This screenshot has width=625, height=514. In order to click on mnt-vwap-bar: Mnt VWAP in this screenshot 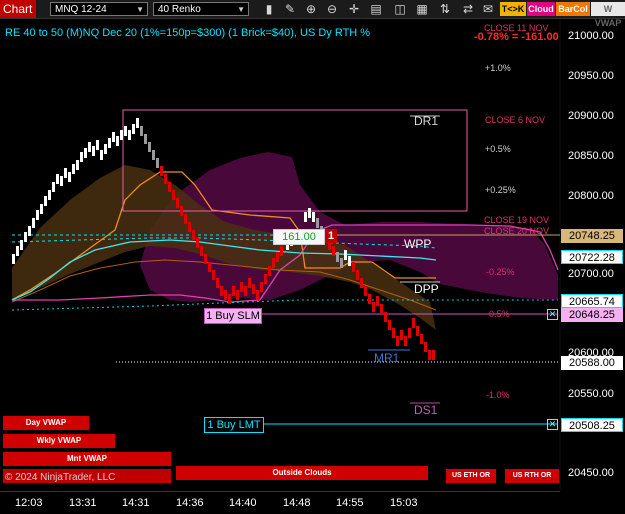, I will do `click(87, 459)`.